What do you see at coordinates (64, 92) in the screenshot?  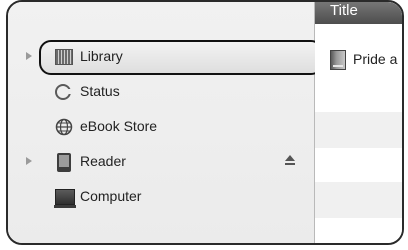 I see `status-icon` at bounding box center [64, 92].